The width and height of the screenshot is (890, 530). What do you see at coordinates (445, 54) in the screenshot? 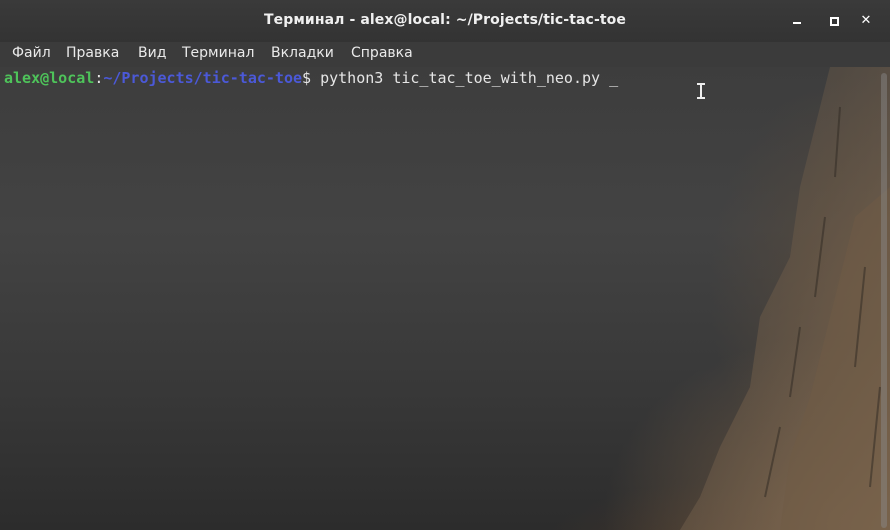
I see `menu-bar: Файл Правка Вид Терминал Вкладки Справка` at bounding box center [445, 54].